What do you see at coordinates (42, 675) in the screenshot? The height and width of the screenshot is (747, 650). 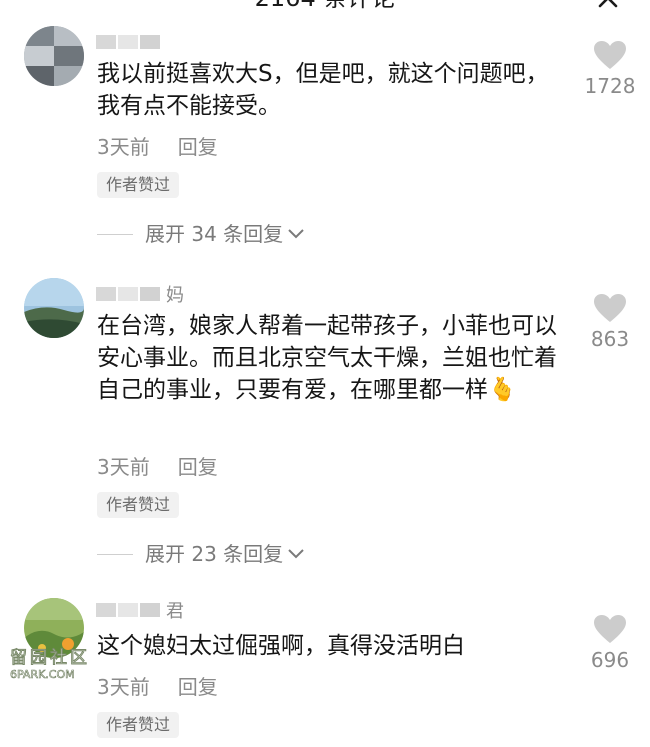 I see `watermark-bottom: 6PARK.COM` at bounding box center [42, 675].